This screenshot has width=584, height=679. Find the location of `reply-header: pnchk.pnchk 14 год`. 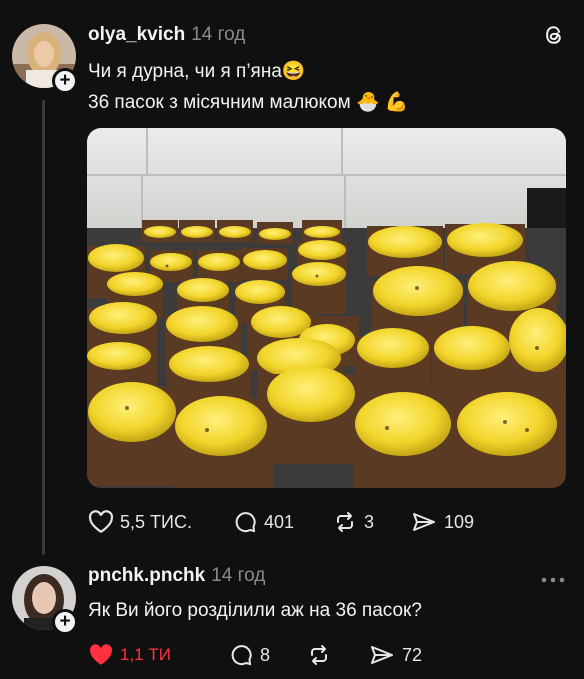

reply-header: pnchk.pnchk 14 год is located at coordinates (298, 578).